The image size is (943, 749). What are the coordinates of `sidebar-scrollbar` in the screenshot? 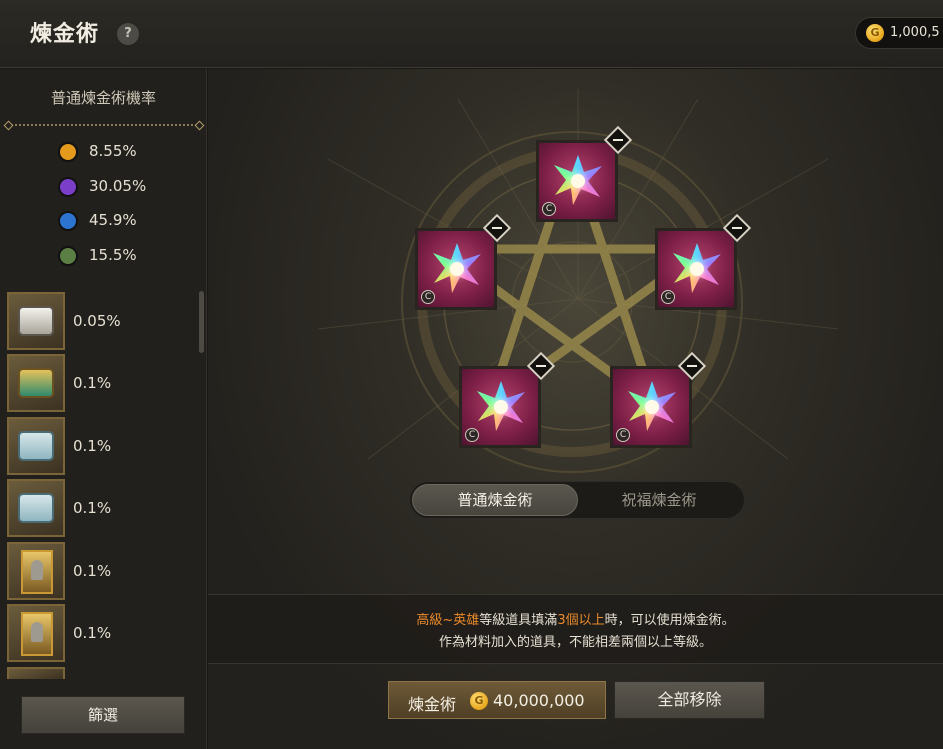 It's located at (201, 322).